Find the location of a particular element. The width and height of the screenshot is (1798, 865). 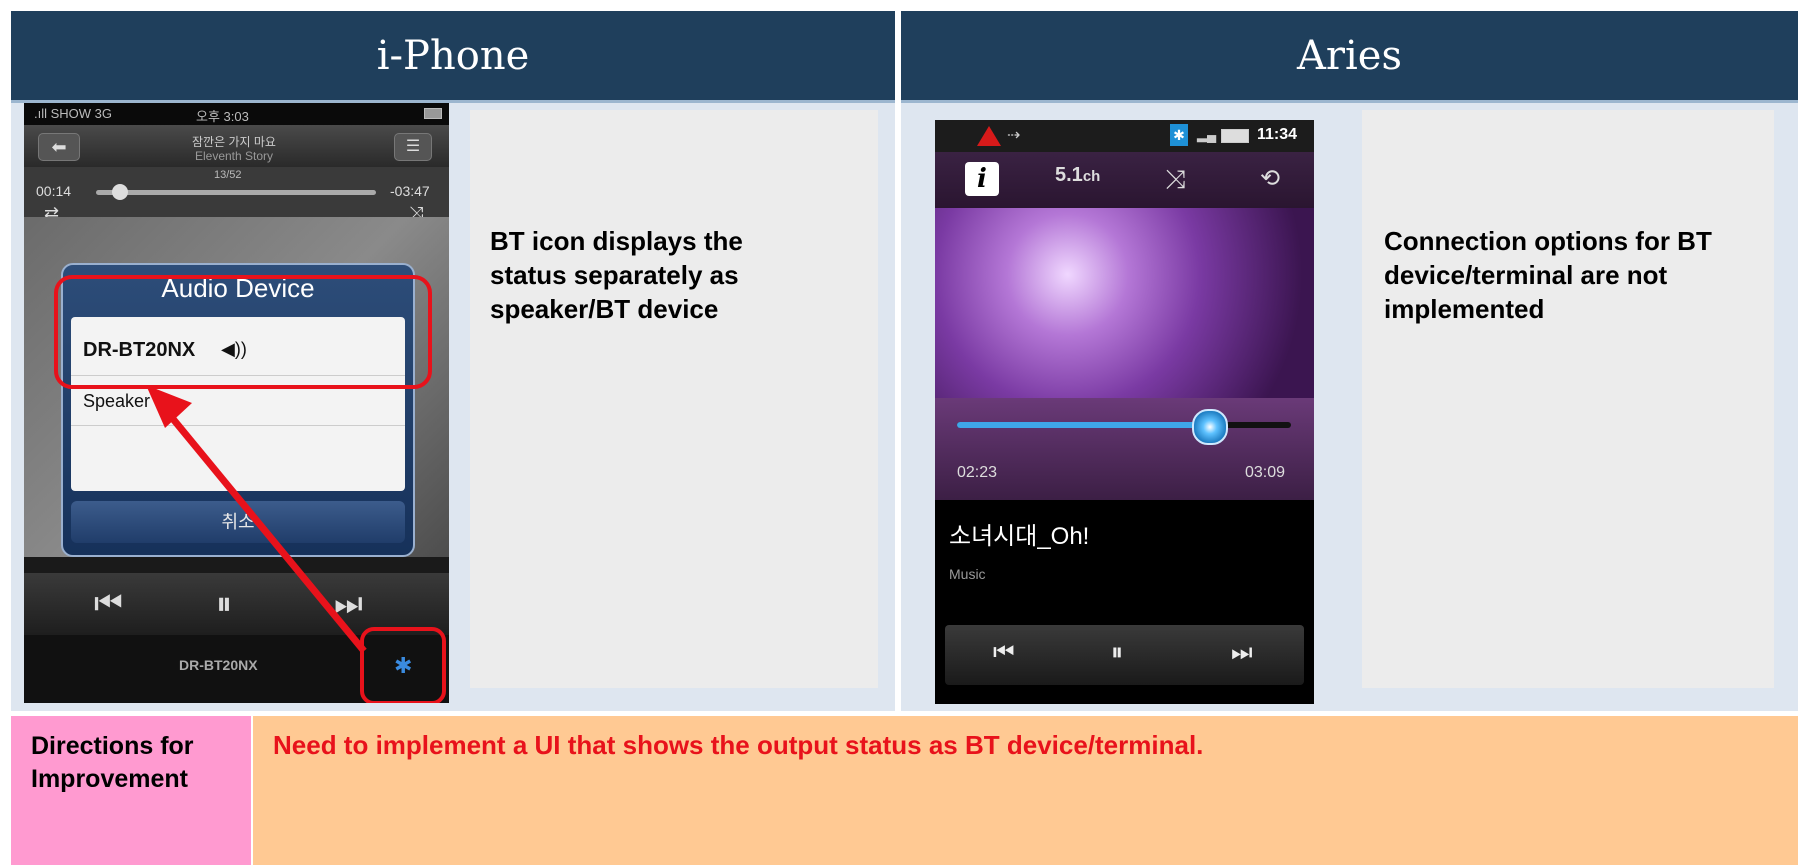

aries-header: Aries is located at coordinates (1349, 57).